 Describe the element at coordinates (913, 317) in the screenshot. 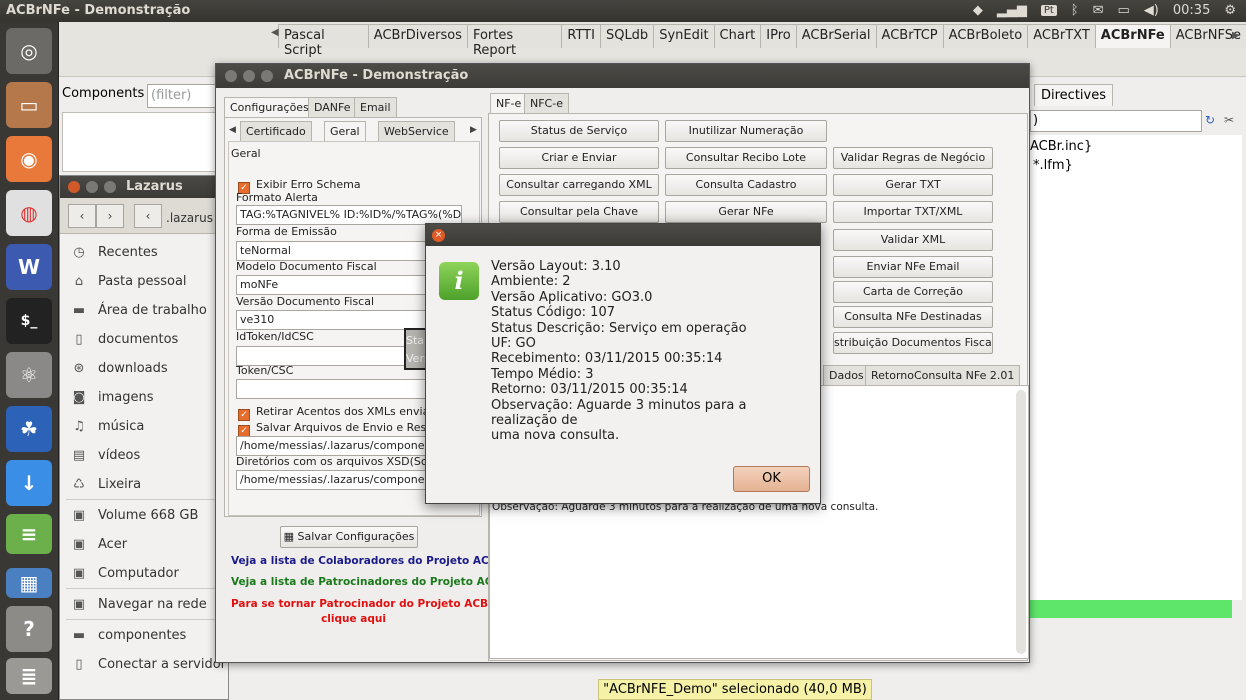

I see `consulta-destinadas-button: Consulta NFe Destinadas` at that location.